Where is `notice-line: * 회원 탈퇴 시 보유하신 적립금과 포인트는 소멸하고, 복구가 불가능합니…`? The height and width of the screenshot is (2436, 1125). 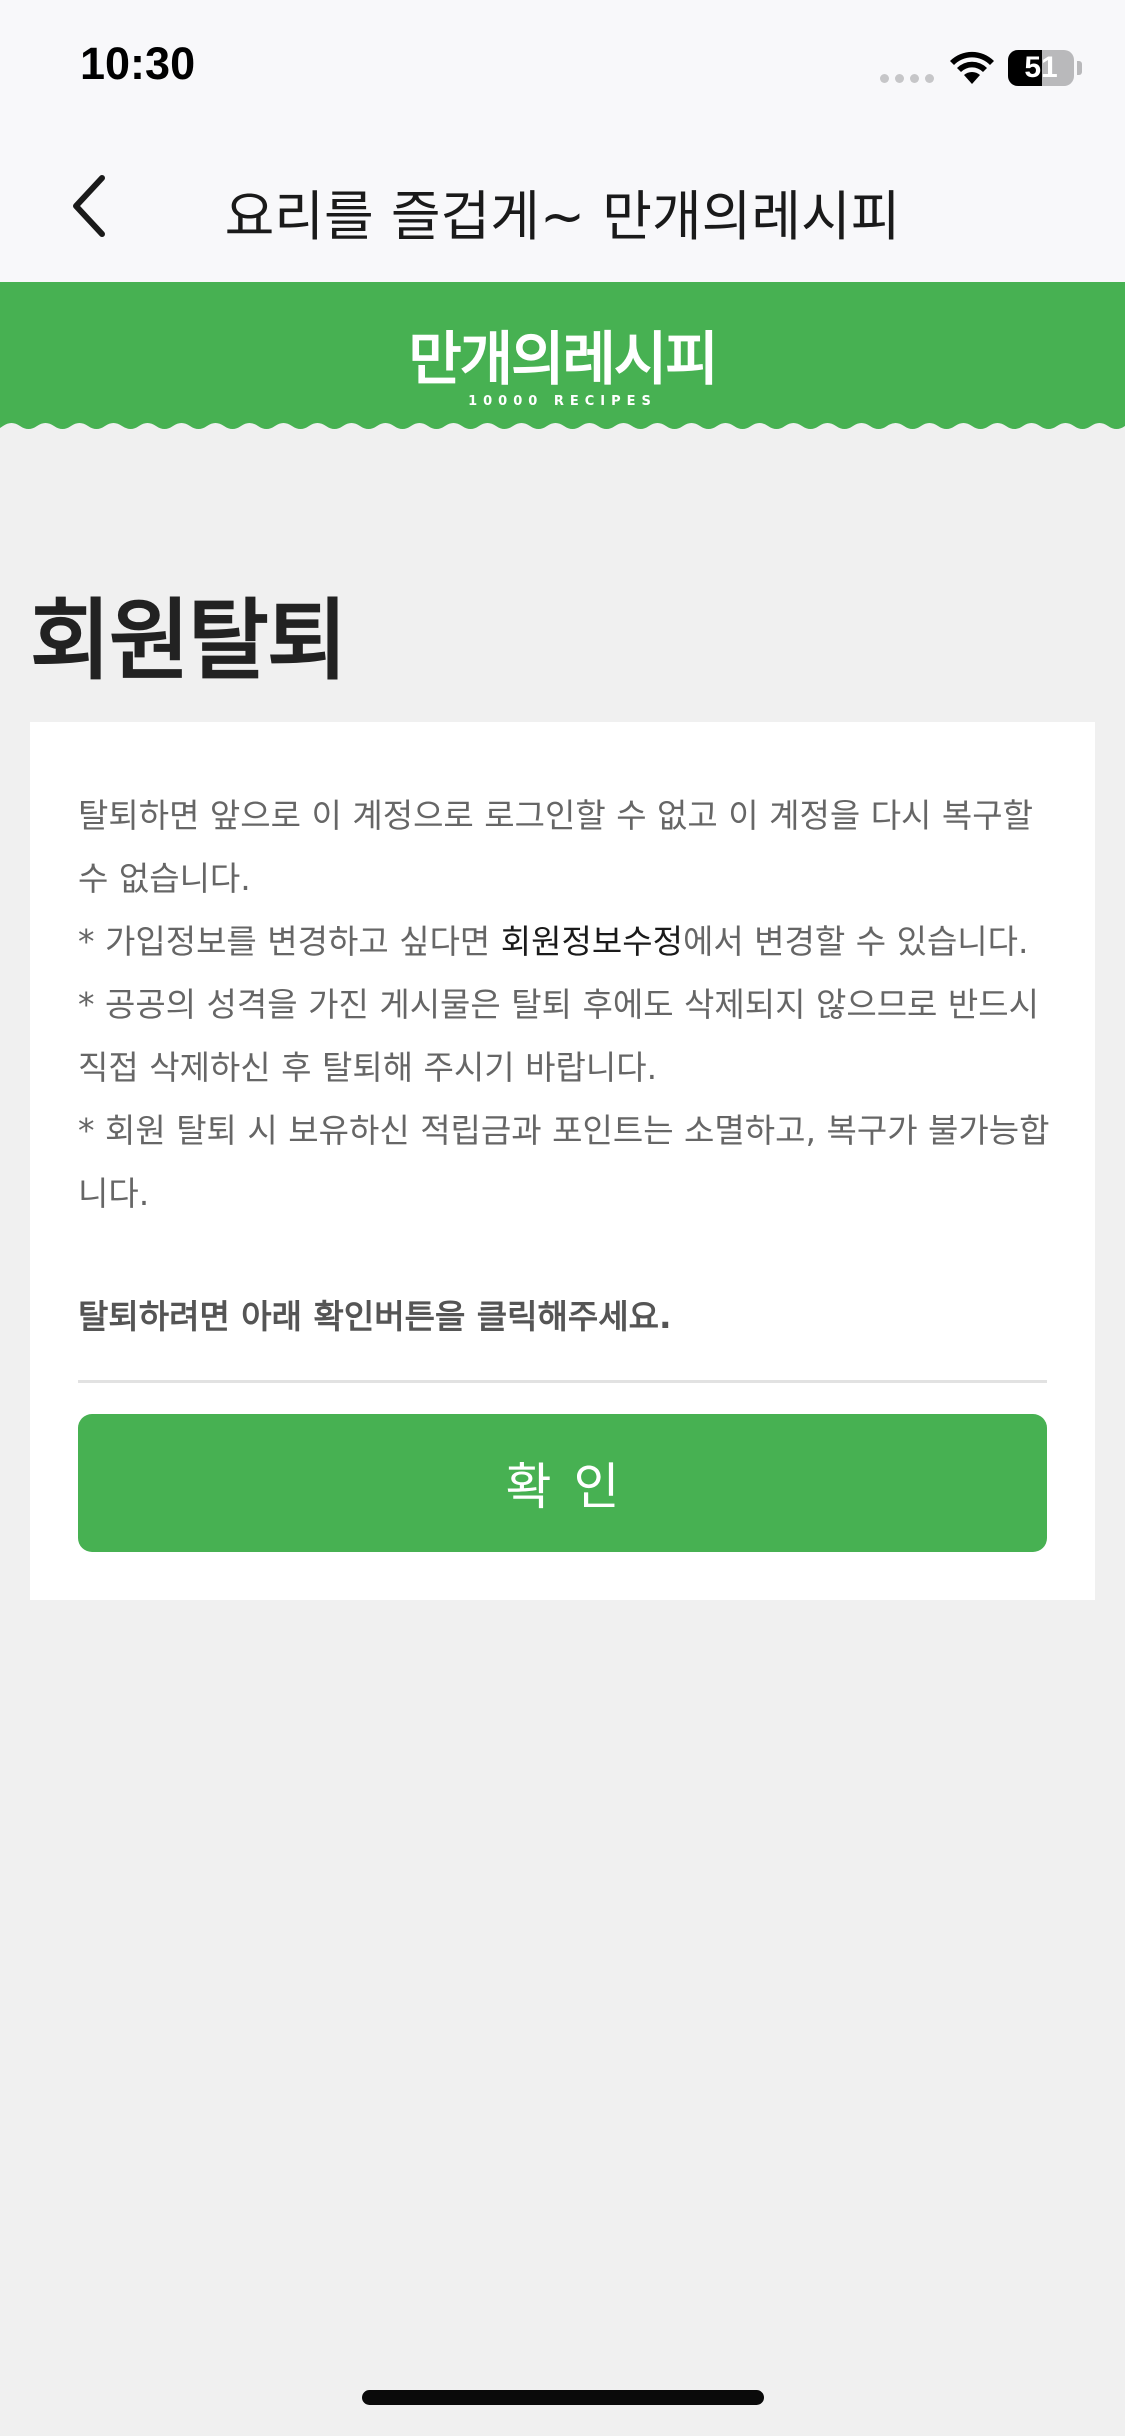 notice-line: * 회원 탈퇴 시 보유하신 적립금과 포인트는 소멸하고, 복구가 불가능합니… is located at coordinates (564, 1162).